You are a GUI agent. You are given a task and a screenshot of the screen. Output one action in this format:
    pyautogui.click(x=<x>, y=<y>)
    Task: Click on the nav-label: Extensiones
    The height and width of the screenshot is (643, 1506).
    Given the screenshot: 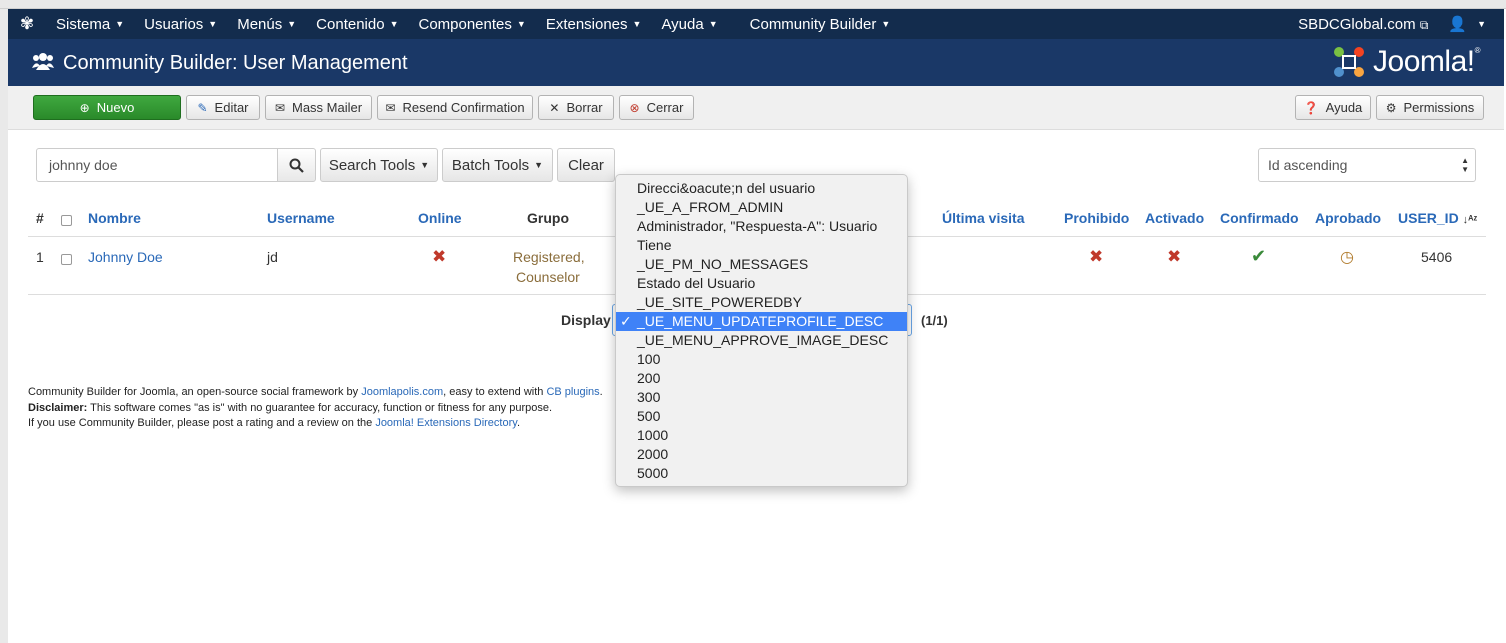 What is the action you would take?
    pyautogui.click(x=586, y=24)
    